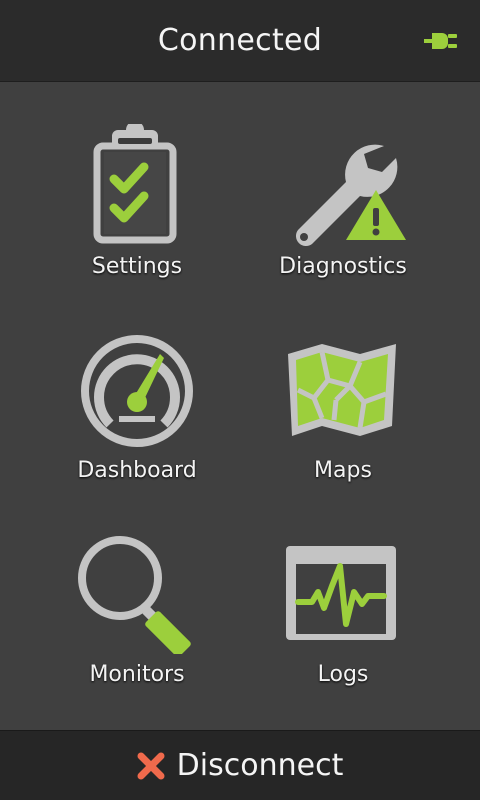  I want to click on menu-item-monitors-label: Monitors, so click(137, 674).